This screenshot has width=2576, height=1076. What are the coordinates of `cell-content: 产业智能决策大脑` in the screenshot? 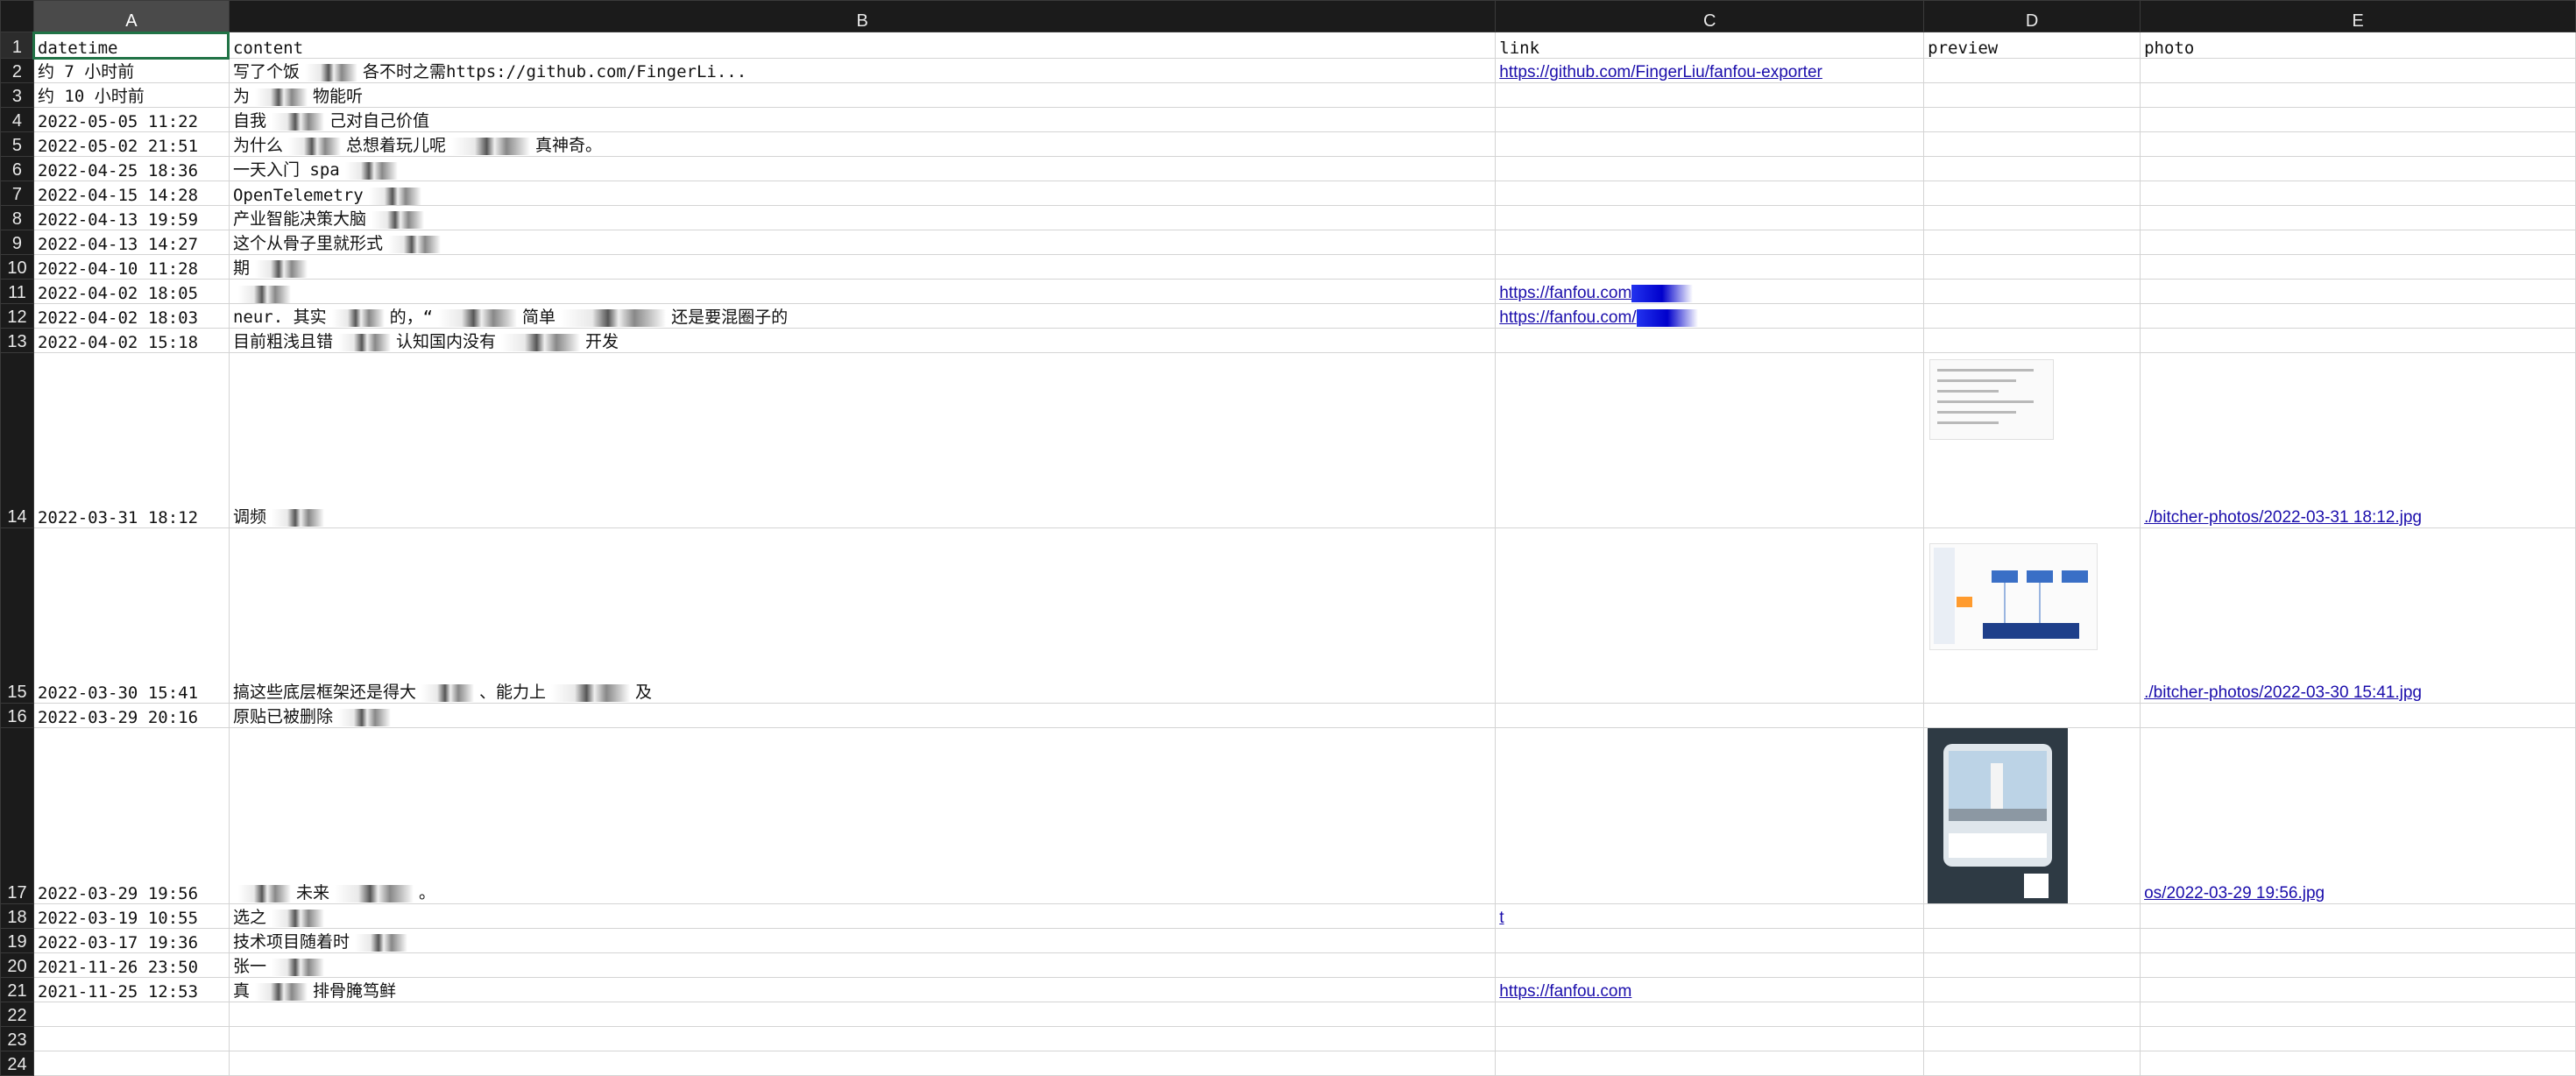 It's located at (862, 217).